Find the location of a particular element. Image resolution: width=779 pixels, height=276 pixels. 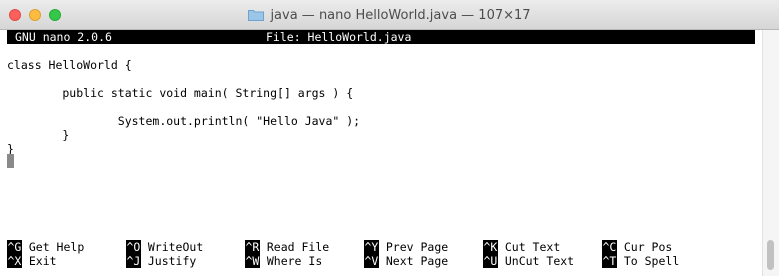

shortcut-label: WriteOut is located at coordinates (175, 247).